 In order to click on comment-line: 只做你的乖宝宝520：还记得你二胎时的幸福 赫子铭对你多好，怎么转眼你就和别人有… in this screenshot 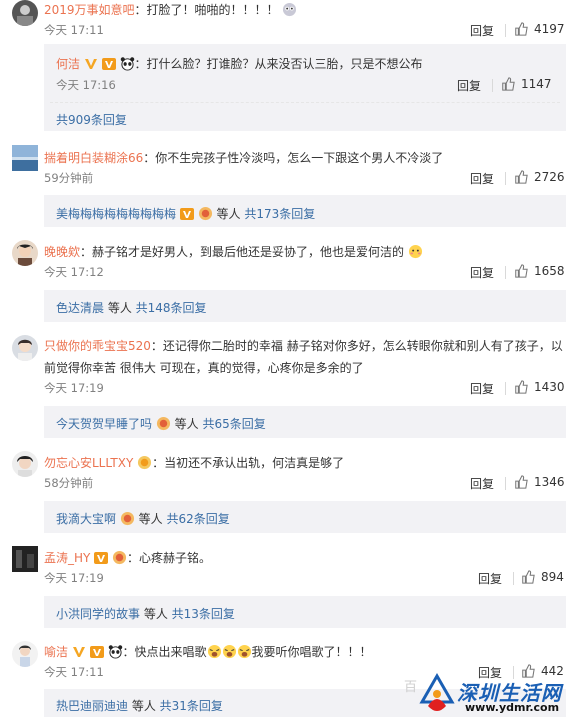, I will do `click(303, 345)`.